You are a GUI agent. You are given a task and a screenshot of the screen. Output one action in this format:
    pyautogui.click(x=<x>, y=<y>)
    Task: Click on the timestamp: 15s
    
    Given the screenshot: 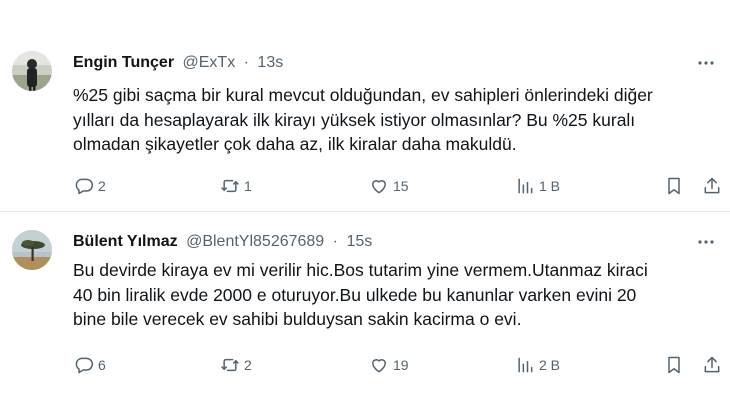 What is the action you would take?
    pyautogui.click(x=359, y=241)
    